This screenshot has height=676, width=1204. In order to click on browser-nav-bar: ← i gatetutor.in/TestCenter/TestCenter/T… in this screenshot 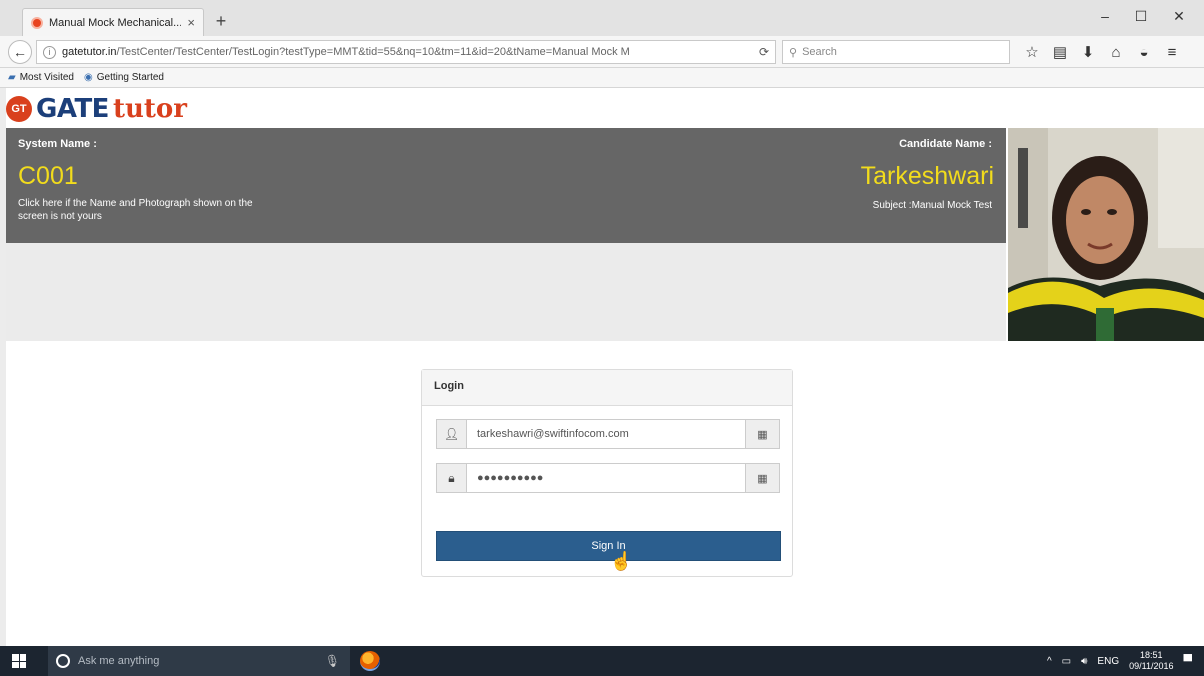, I will do `click(602, 52)`.